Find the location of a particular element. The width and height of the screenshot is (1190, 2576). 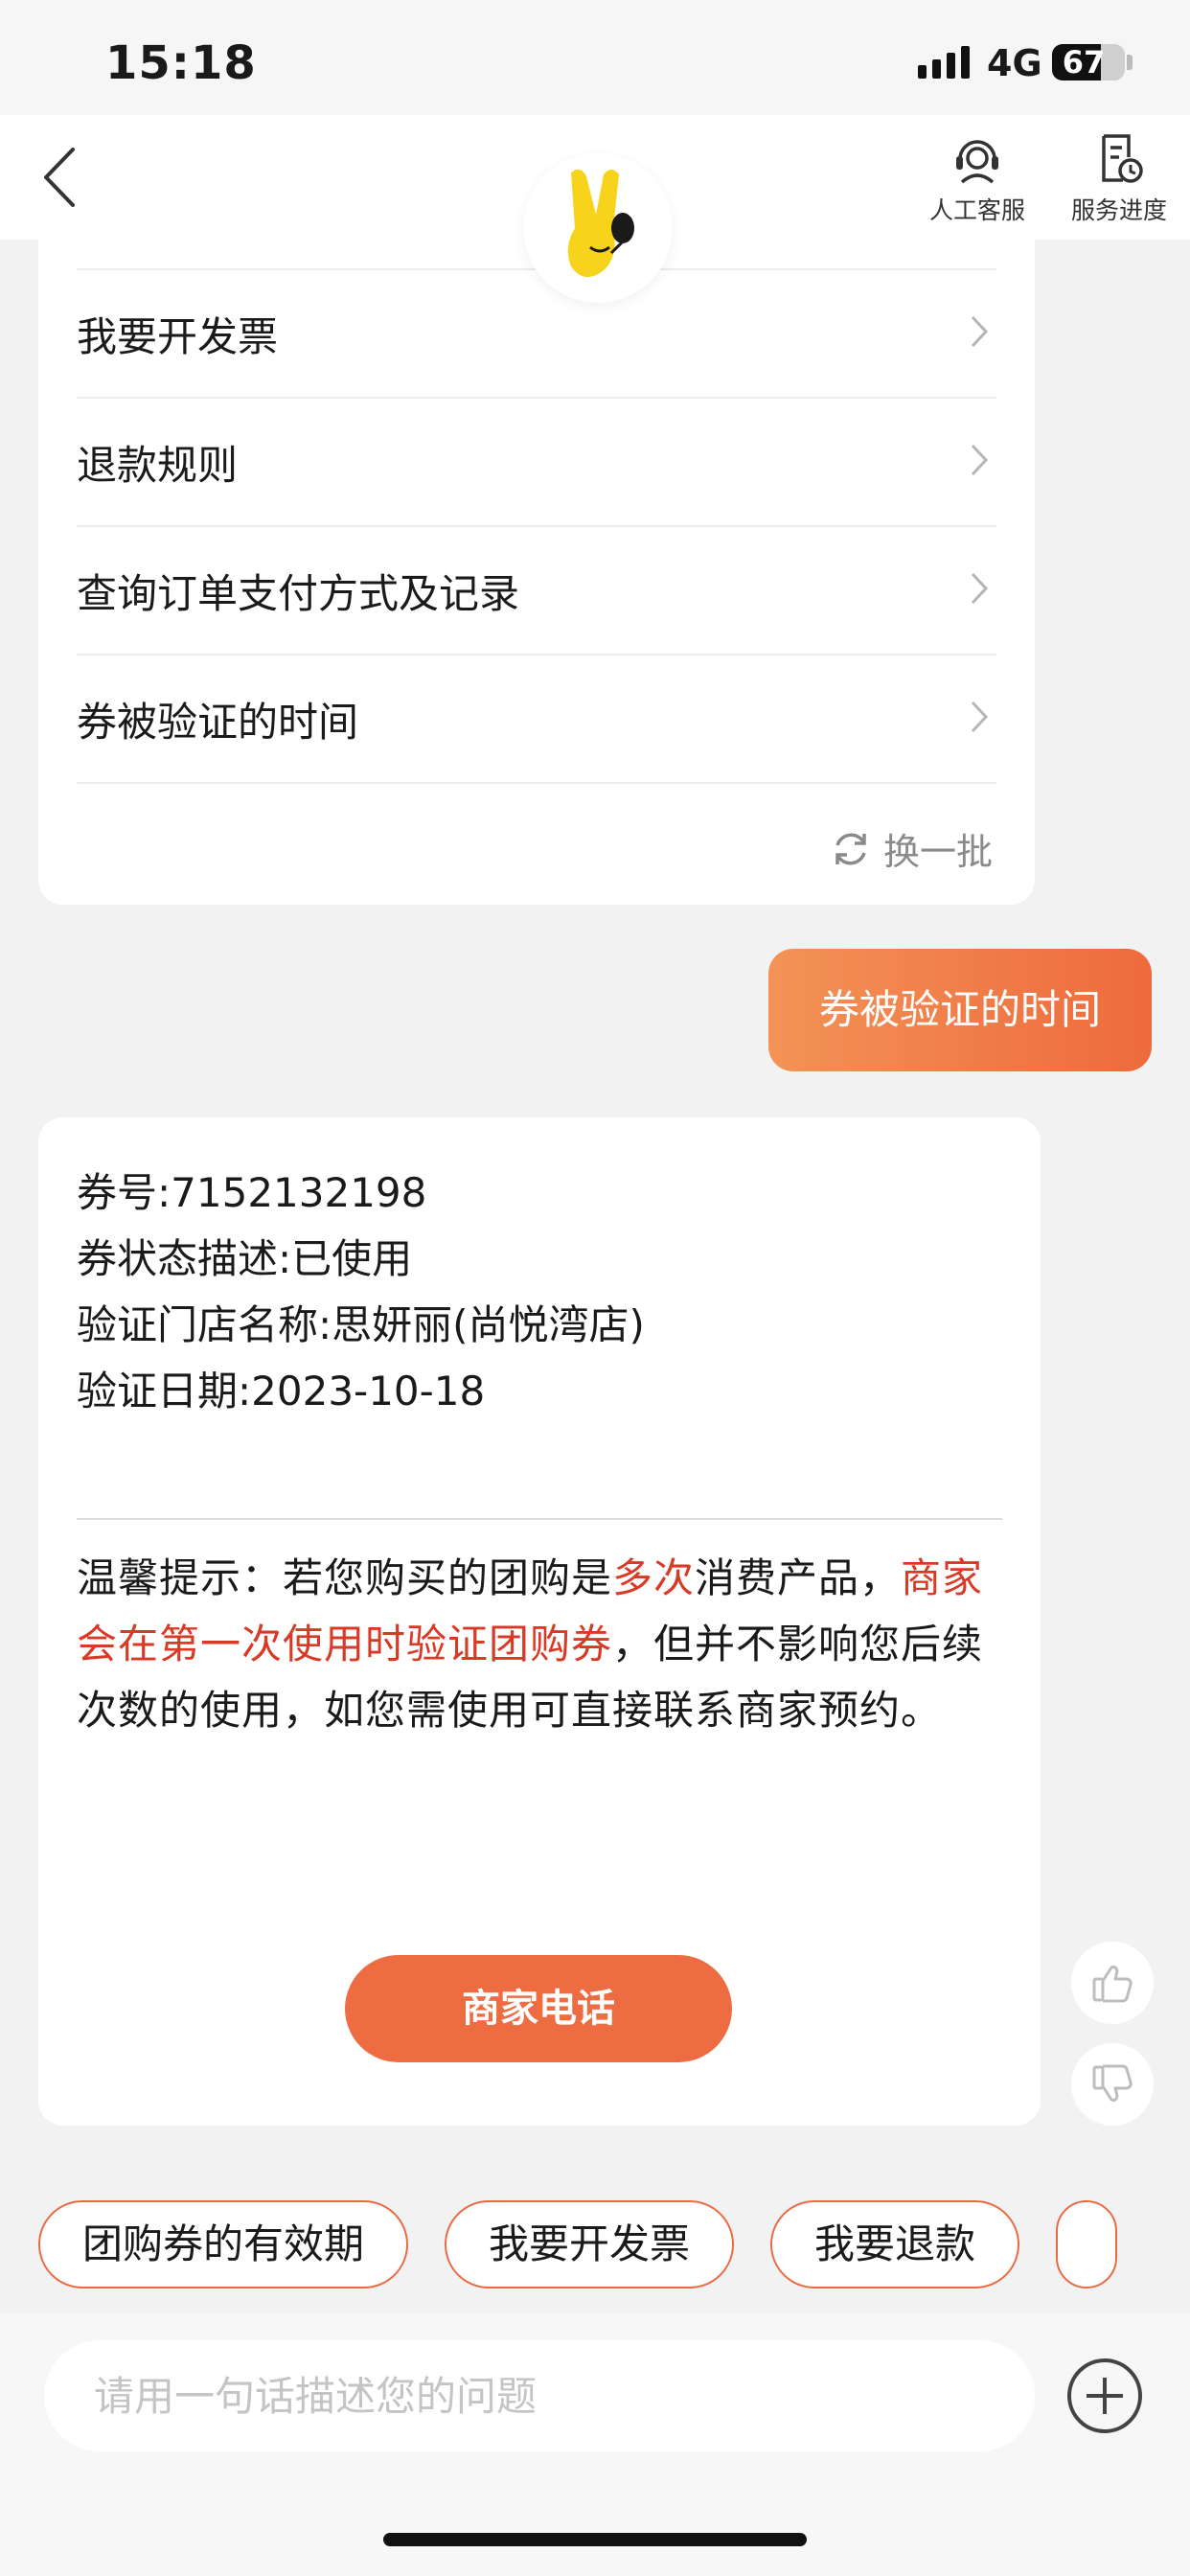

status-time: 15:18 is located at coordinates (181, 63).